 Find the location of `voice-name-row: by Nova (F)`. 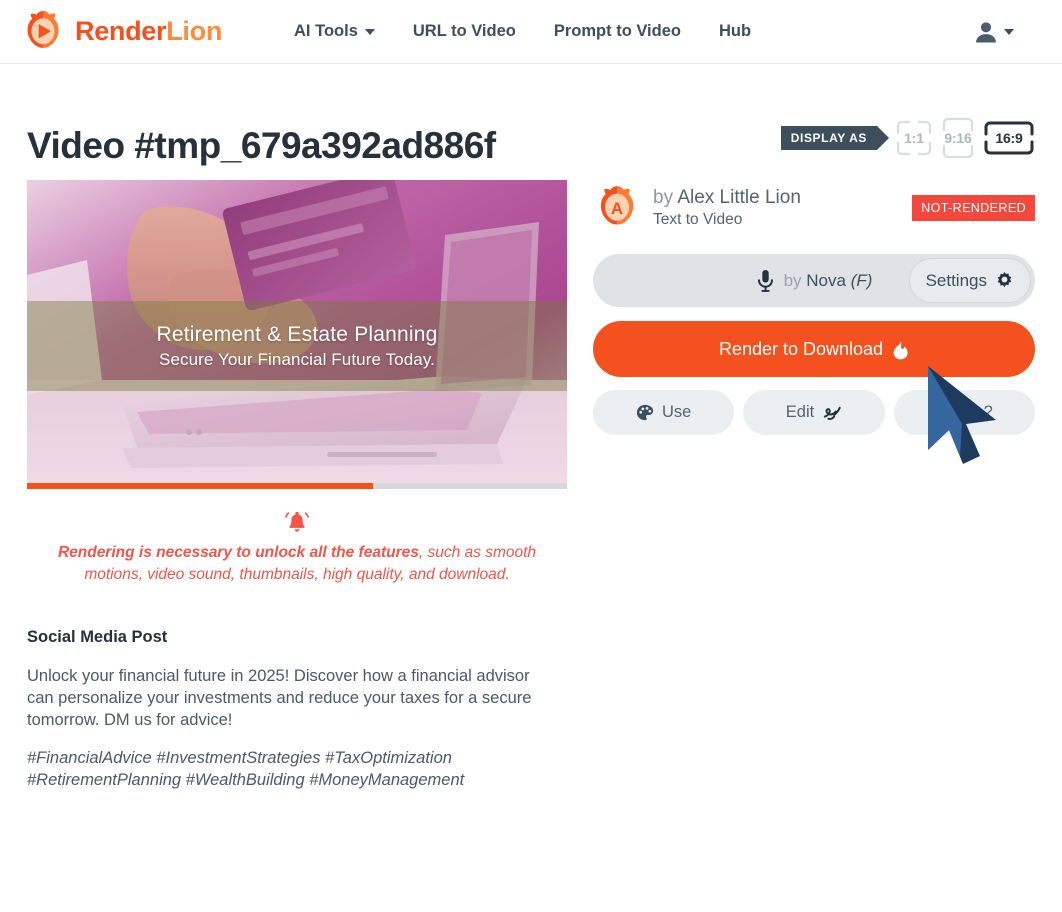

voice-name-row: by Nova (F) is located at coordinates (828, 281).